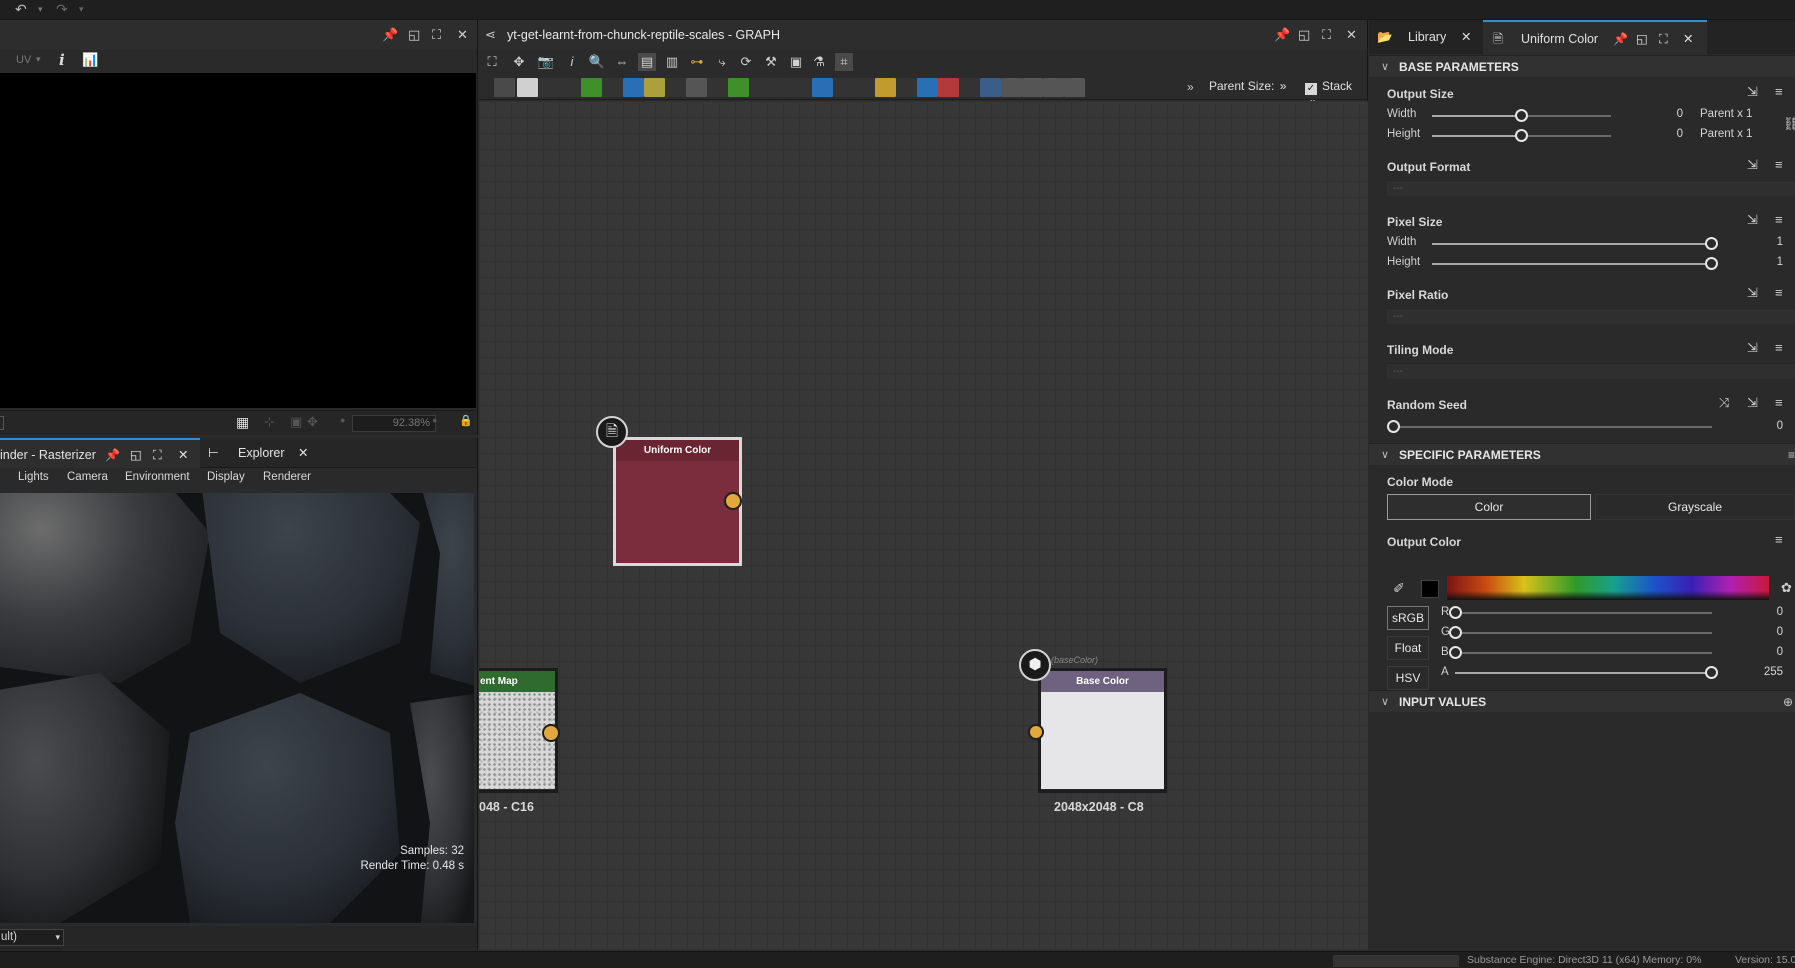  Describe the element at coordinates (287, 477) in the screenshot. I see `menu-renderer: Renderer` at that location.